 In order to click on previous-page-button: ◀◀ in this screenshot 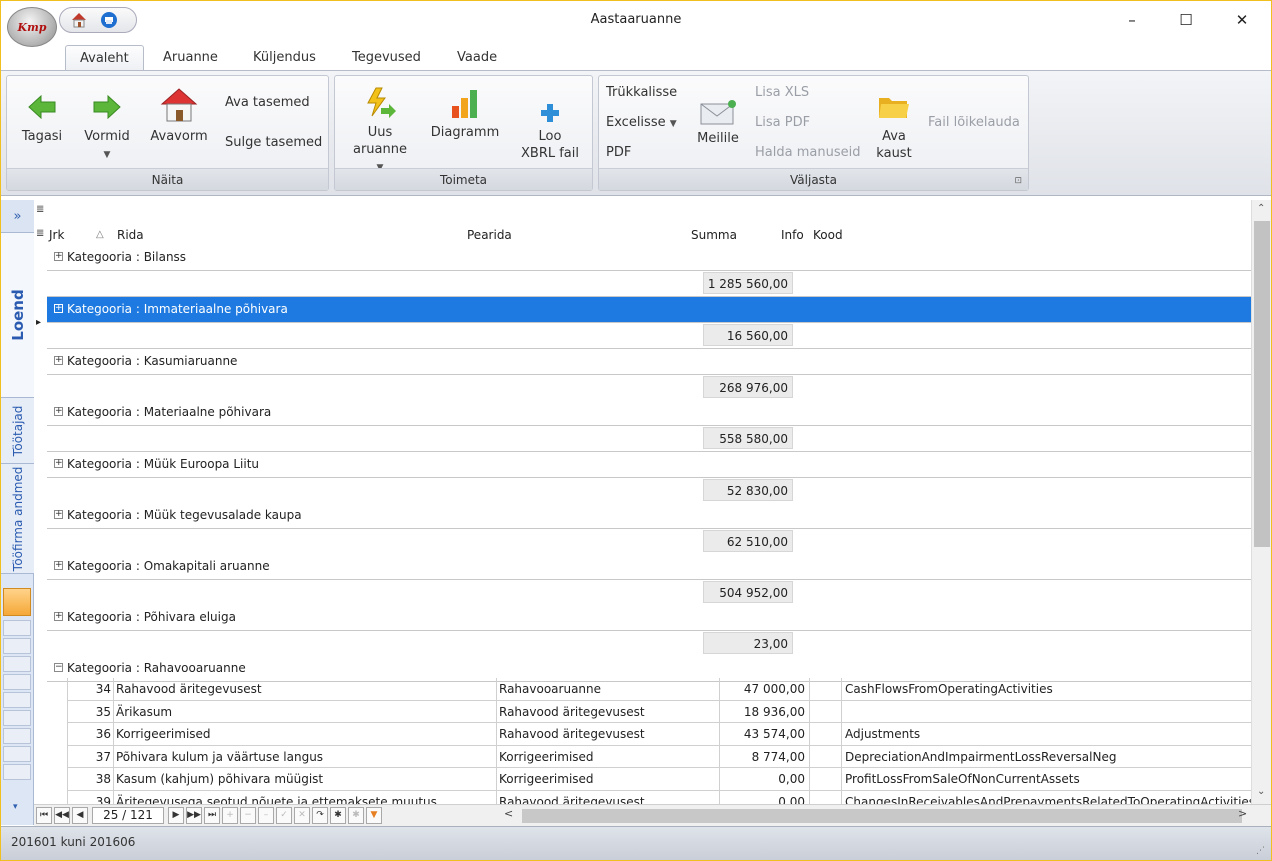, I will do `click(62, 815)`.